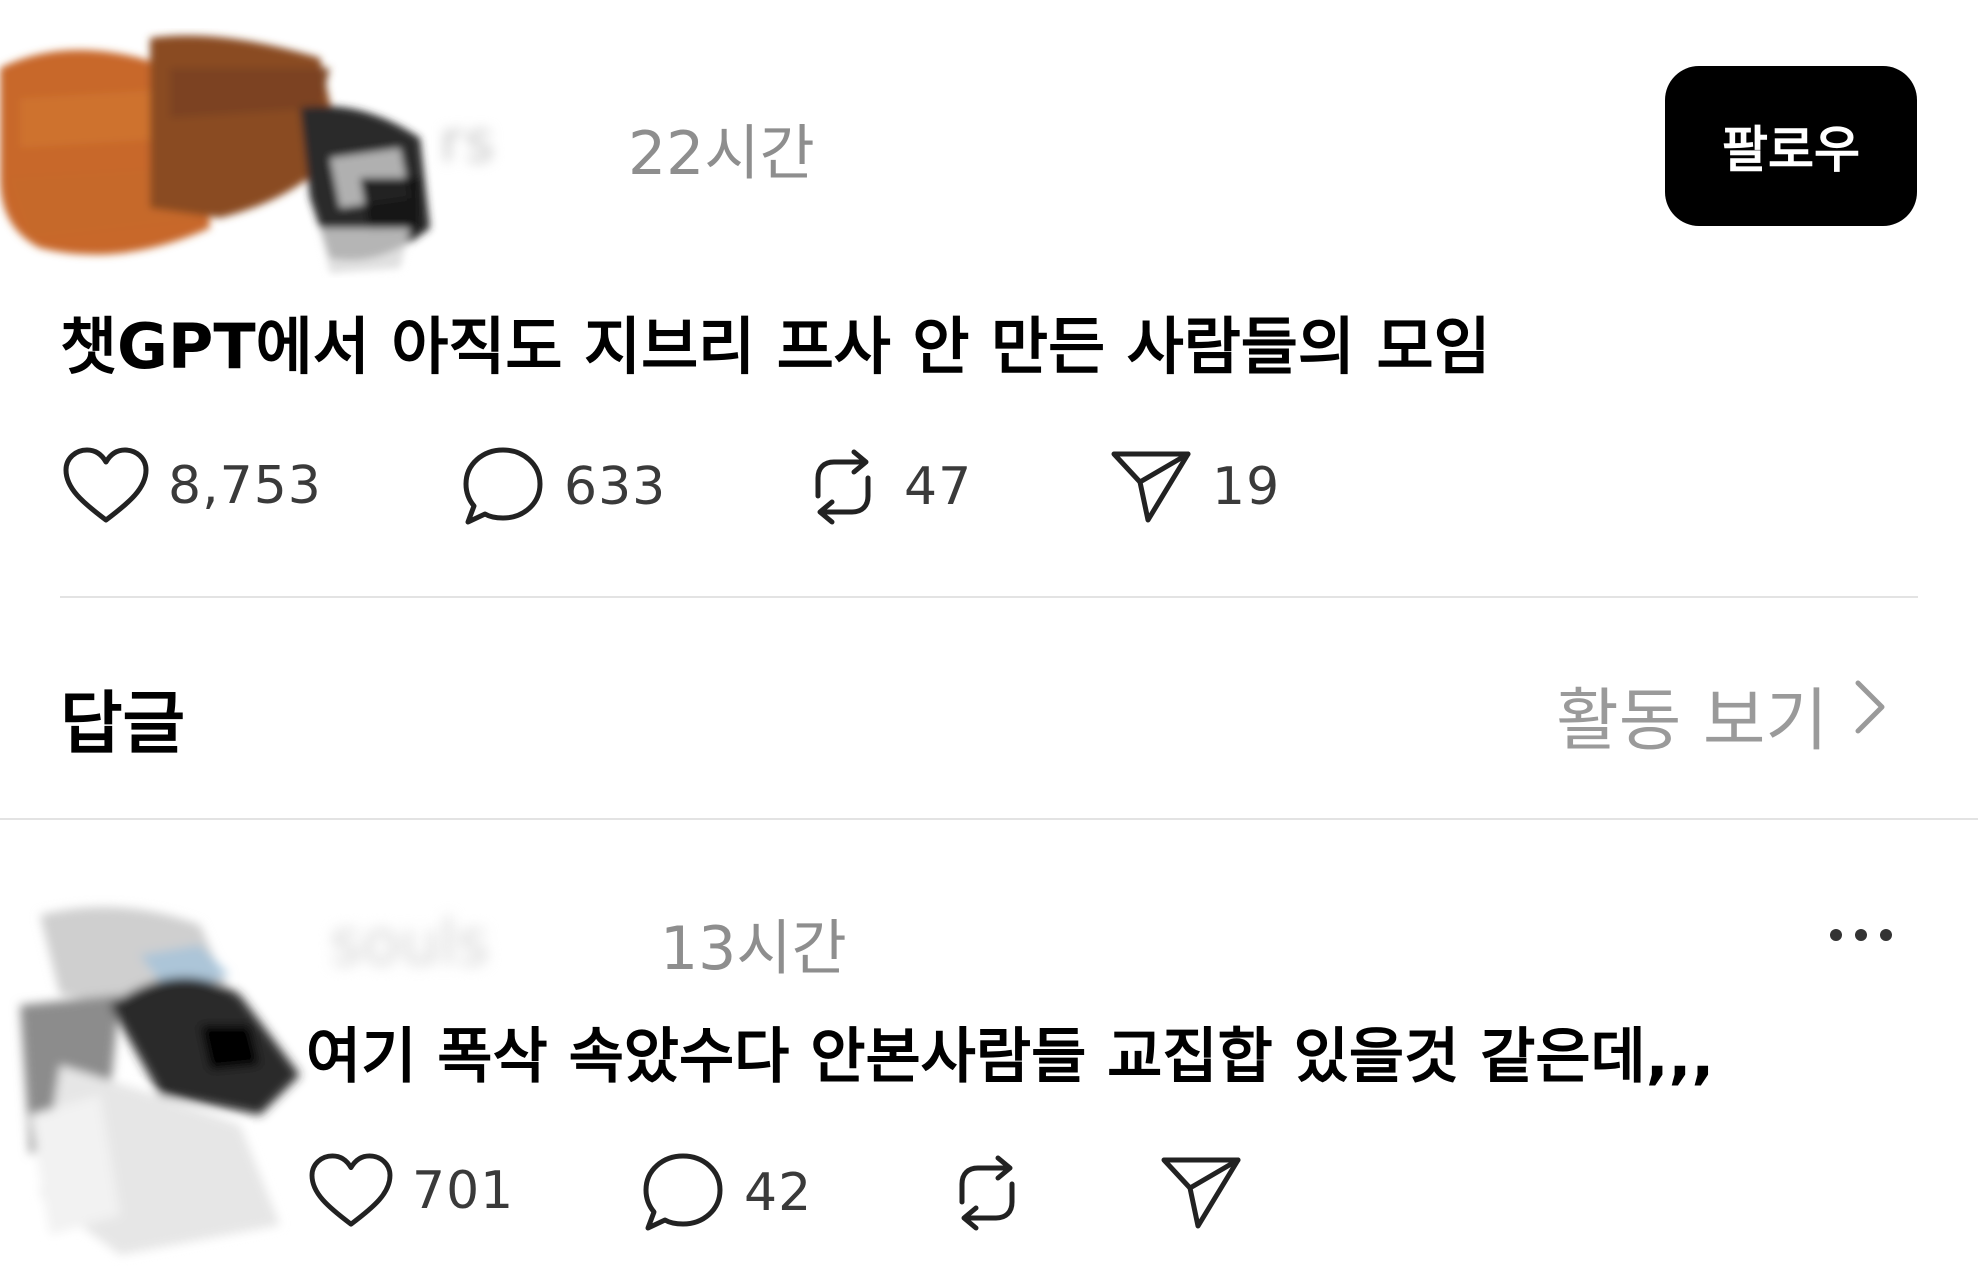 This screenshot has height=1280, width=1978. Describe the element at coordinates (1692, 721) in the screenshot. I see `view-activity-label: 활동 보기` at that location.